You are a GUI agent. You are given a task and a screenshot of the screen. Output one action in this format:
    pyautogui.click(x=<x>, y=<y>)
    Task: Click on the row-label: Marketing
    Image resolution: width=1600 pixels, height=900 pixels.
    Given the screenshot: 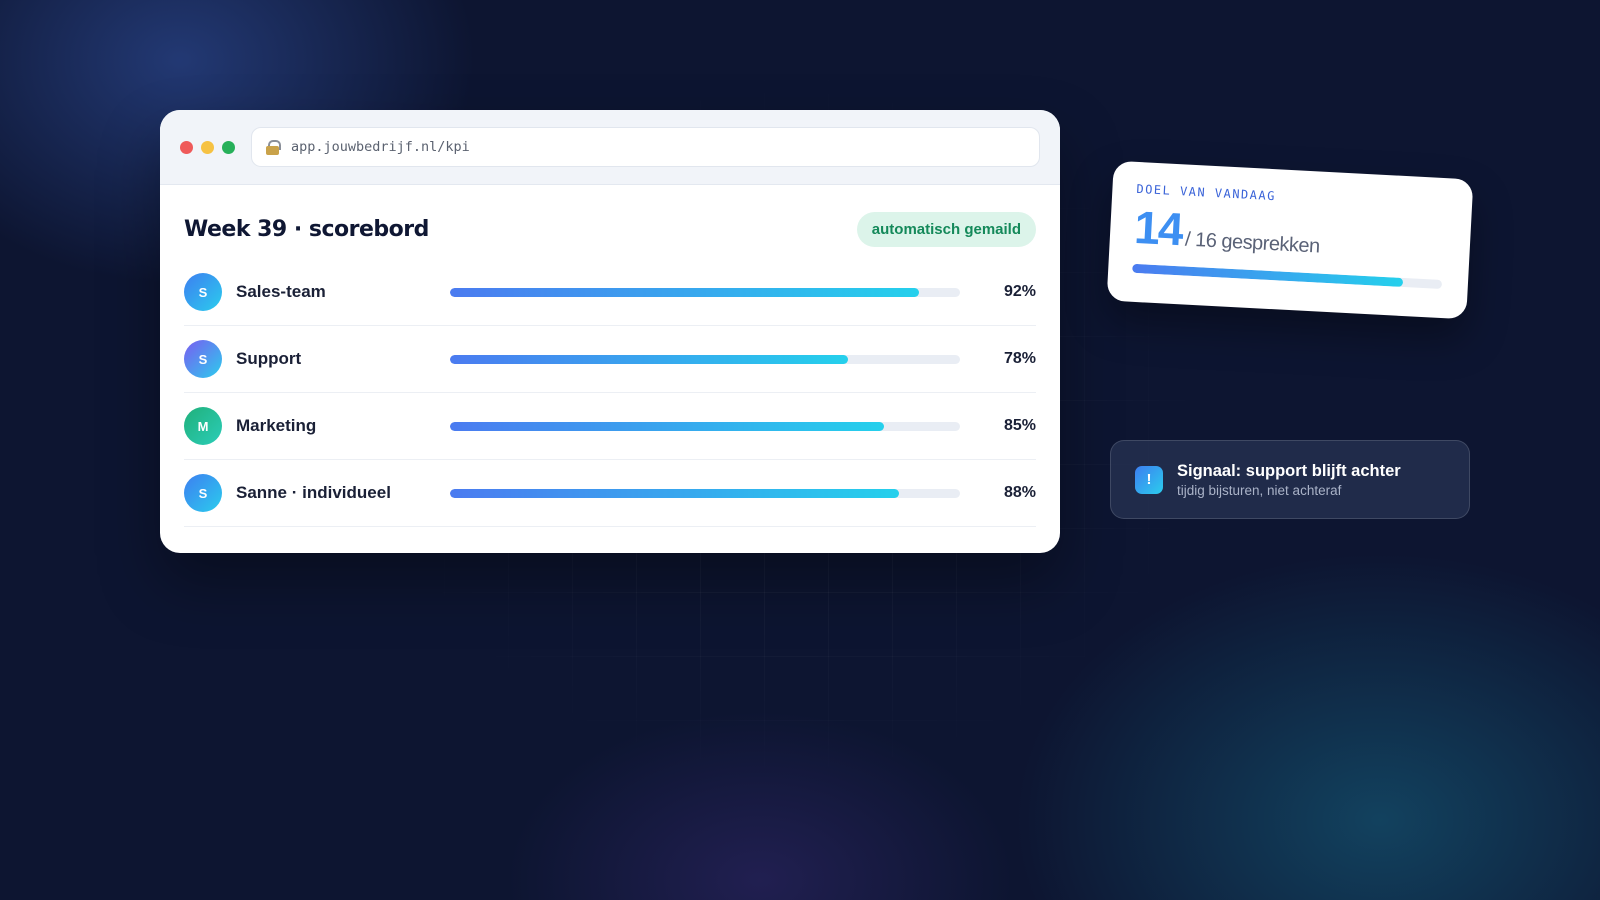 What is the action you would take?
    pyautogui.click(x=276, y=425)
    